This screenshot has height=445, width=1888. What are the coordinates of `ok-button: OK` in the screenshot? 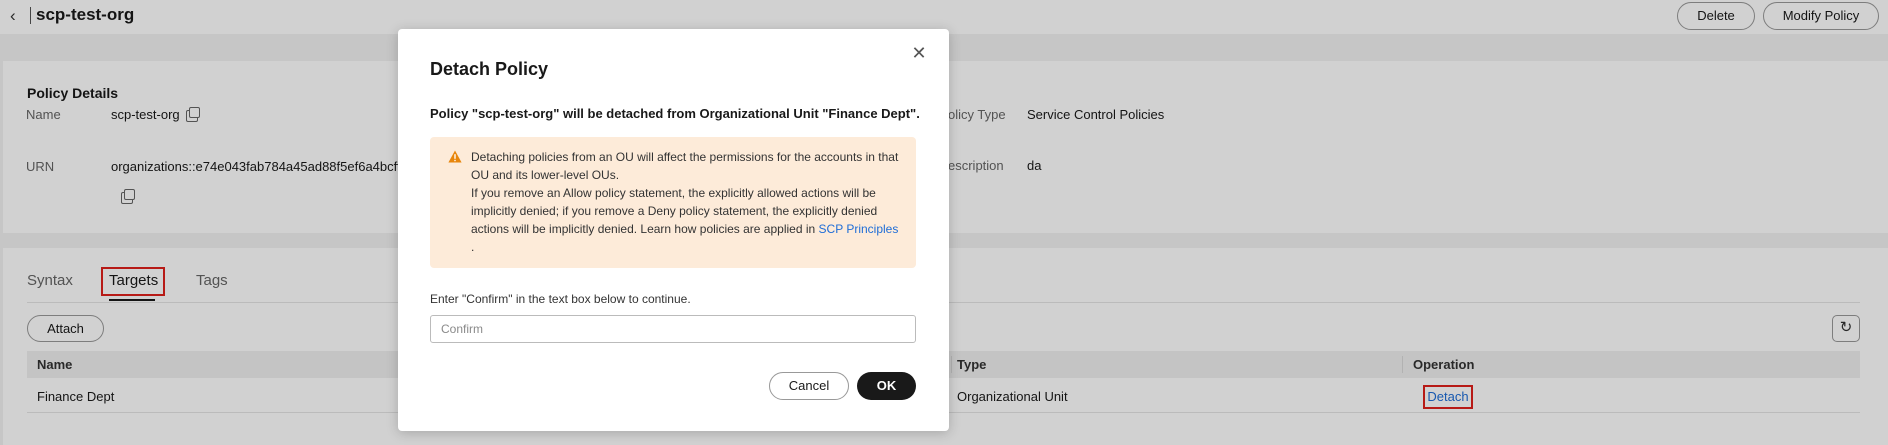 It's located at (886, 386).